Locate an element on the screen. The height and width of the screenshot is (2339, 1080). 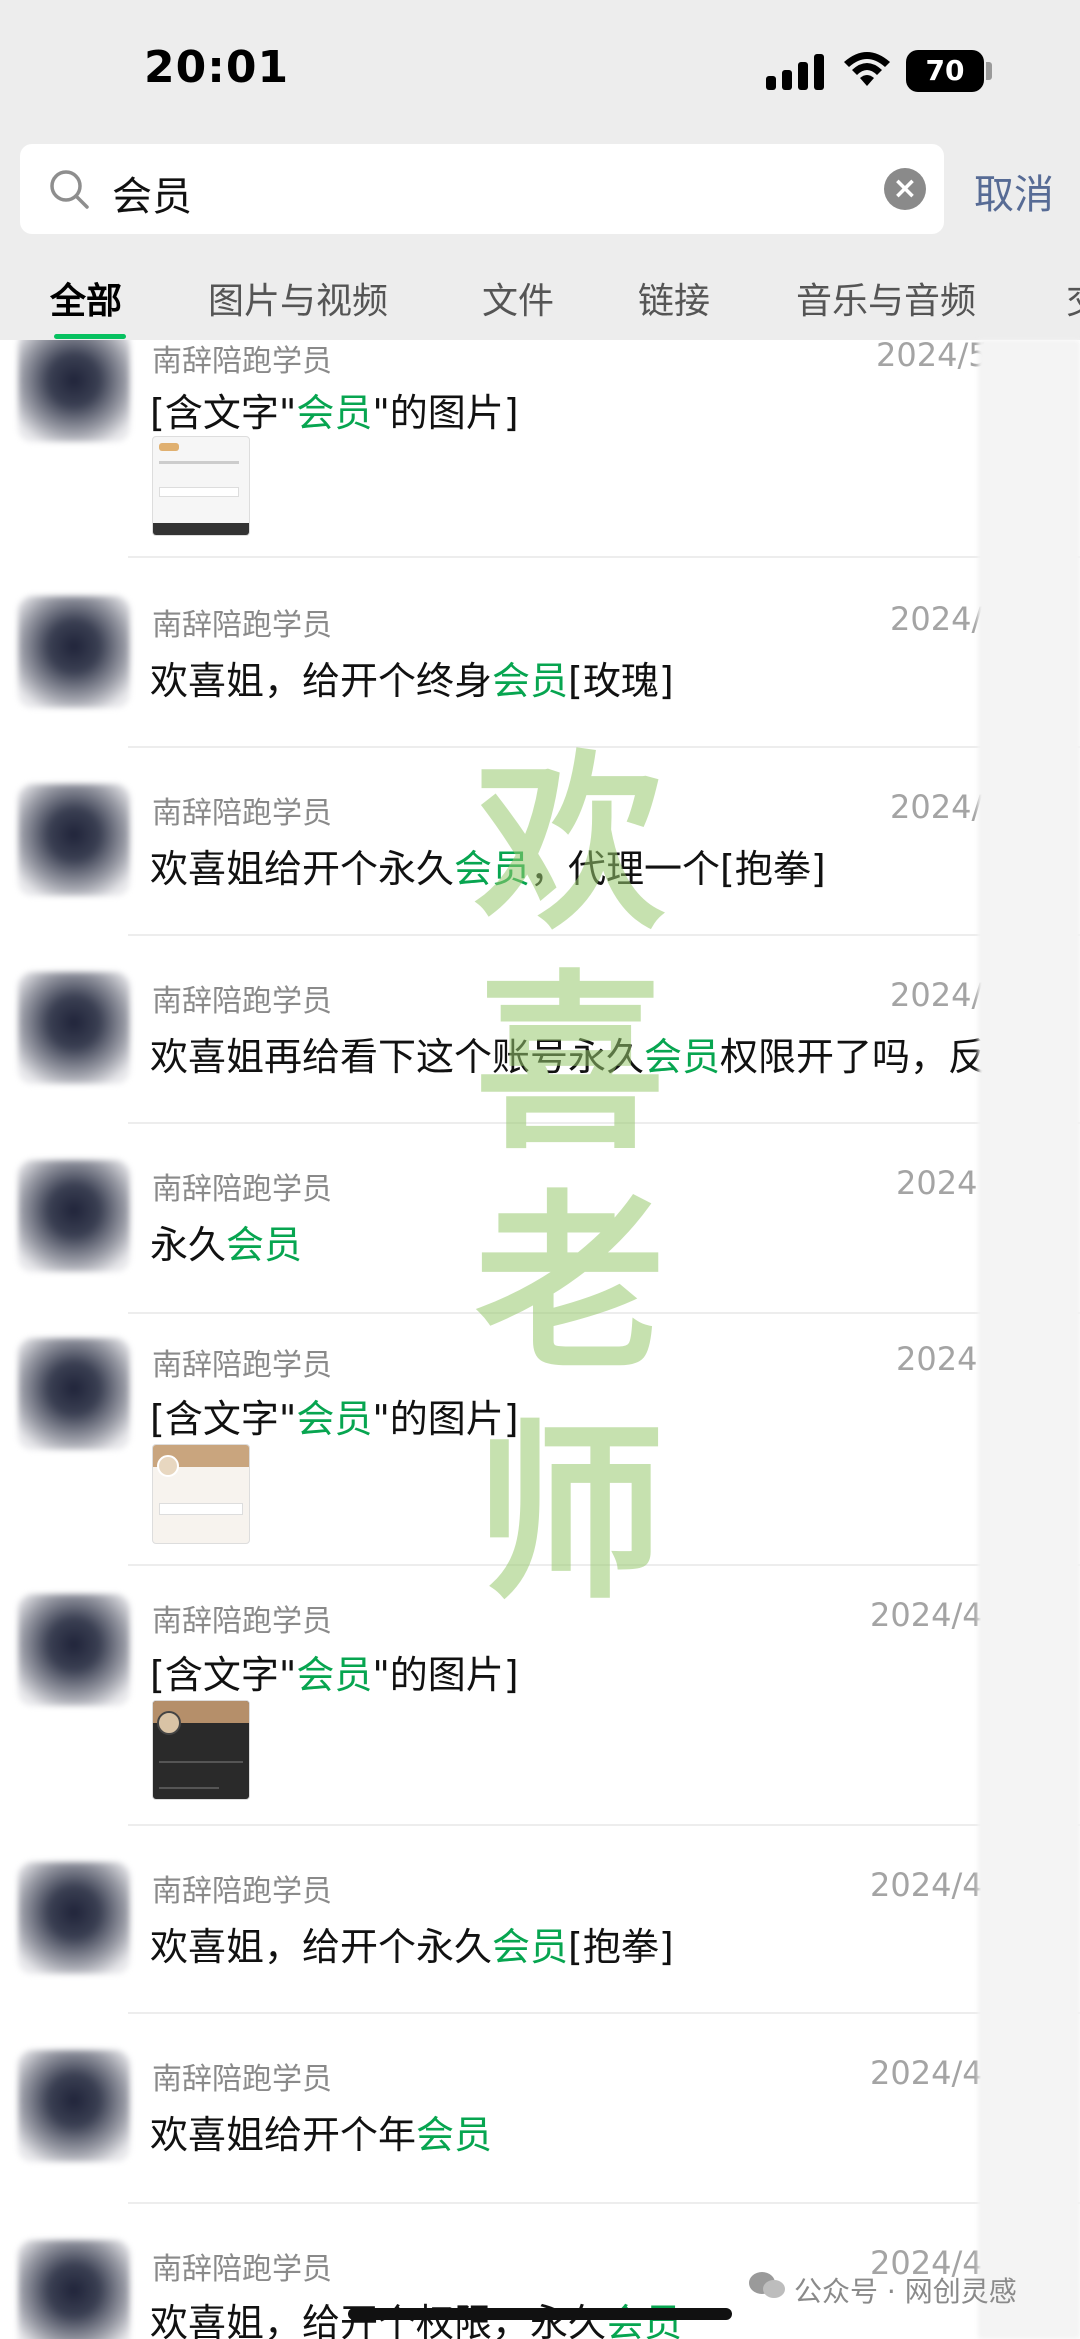
account-watermark: 公众号 · 网创灵感 is located at coordinates (905, 2291).